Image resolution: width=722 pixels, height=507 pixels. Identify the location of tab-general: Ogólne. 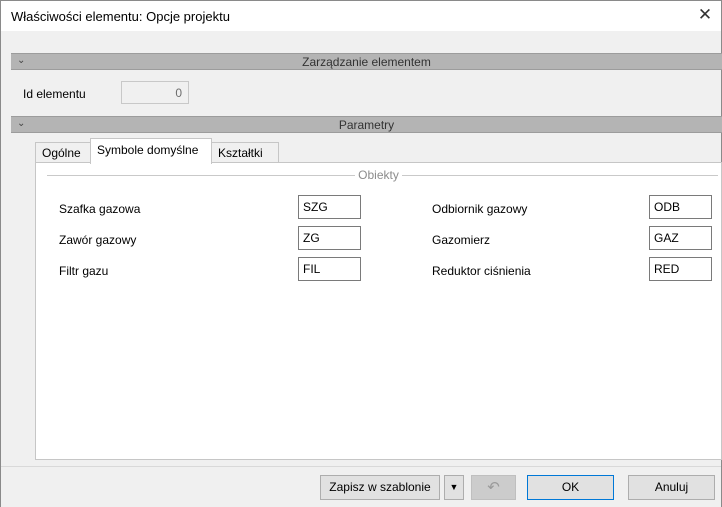
(63, 152).